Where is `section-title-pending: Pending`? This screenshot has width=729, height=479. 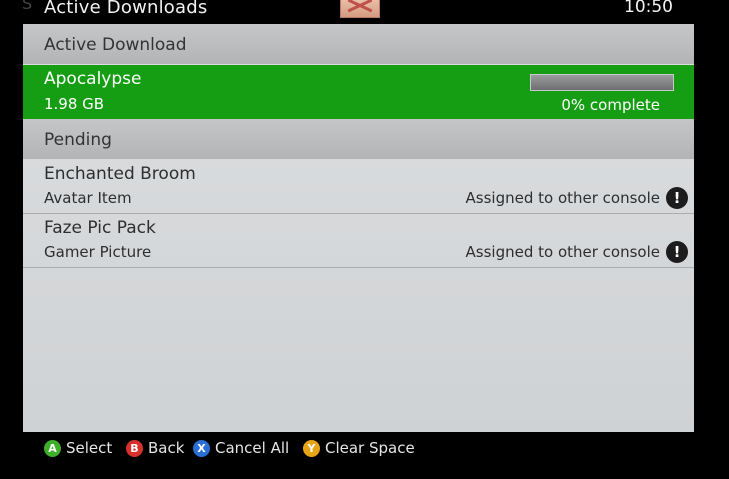 section-title-pending: Pending is located at coordinates (78, 140).